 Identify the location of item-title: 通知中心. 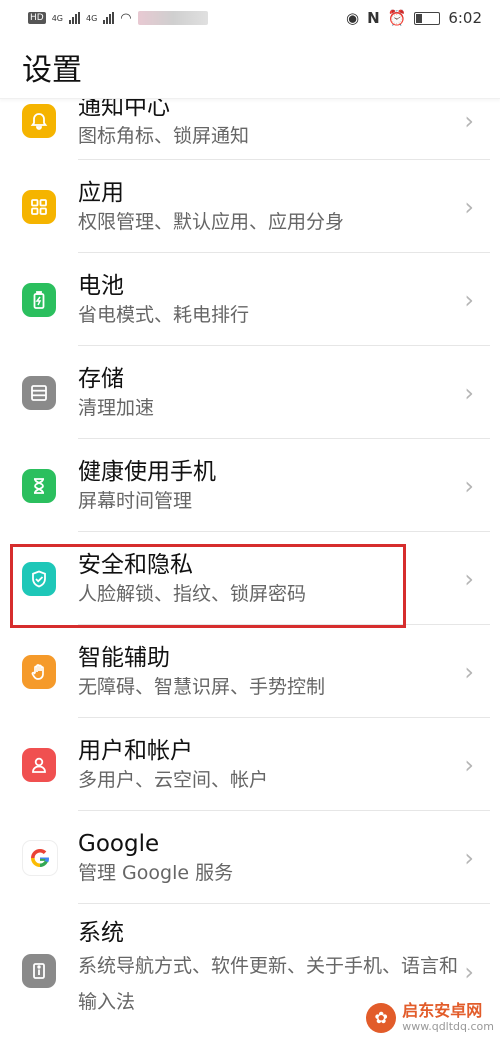
(124, 109).